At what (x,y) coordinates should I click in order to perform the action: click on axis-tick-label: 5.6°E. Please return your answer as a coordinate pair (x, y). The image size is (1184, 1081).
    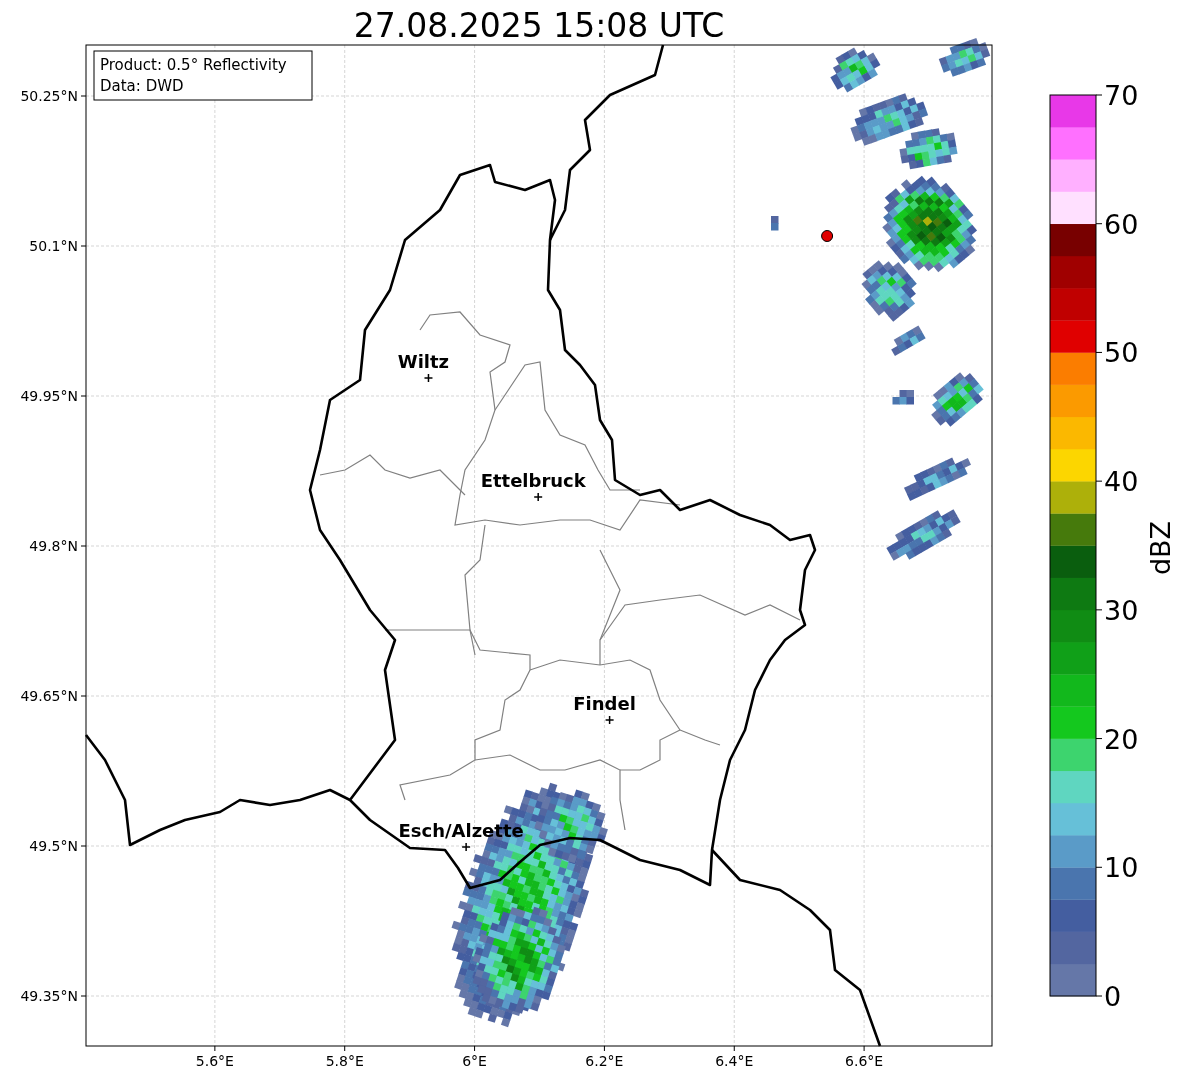
    Looking at the image, I should click on (214, 1061).